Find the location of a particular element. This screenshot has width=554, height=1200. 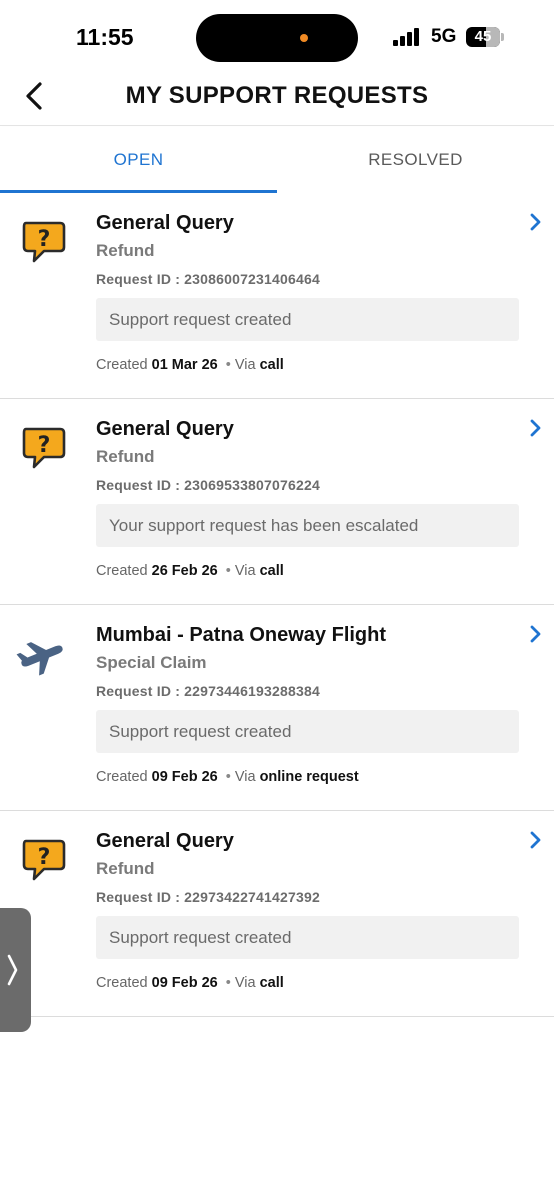

request-meta: Created 01 Mar 26 • Via call is located at coordinates (190, 365).